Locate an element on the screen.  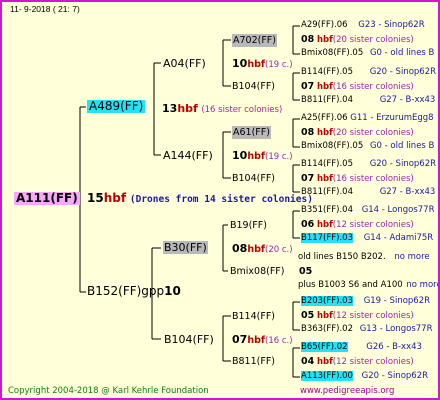
g4-info: G14 - Adami75R is located at coordinates (398, 238).